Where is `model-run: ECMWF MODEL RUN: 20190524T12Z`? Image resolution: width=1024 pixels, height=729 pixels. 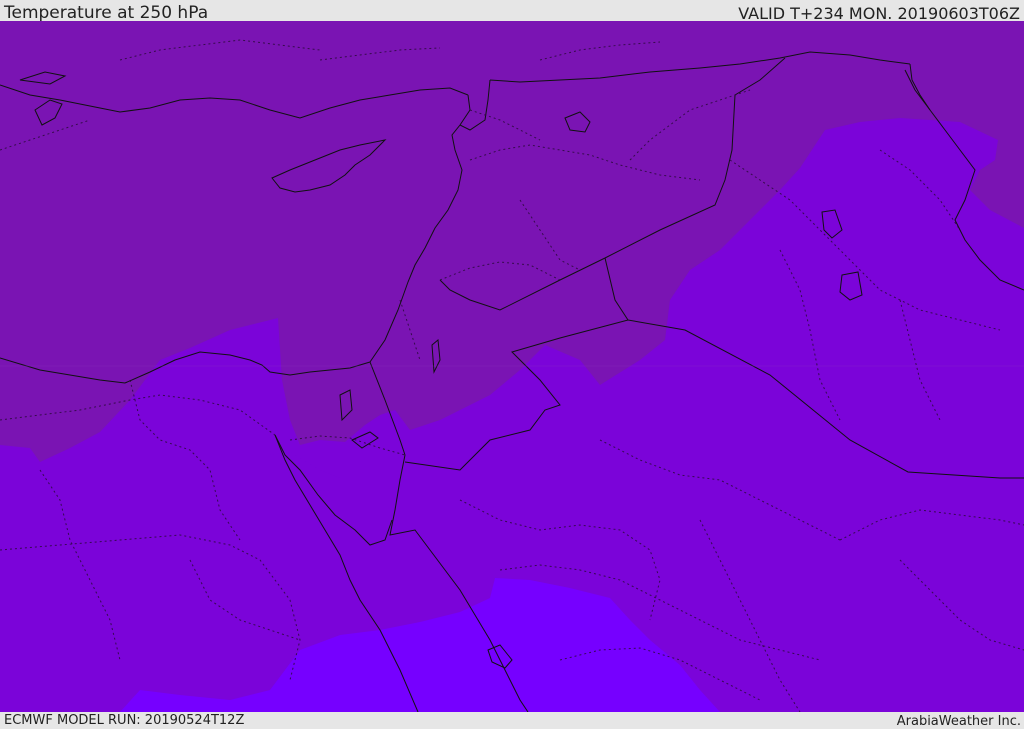 model-run: ECMWF MODEL RUN: 20190524T12Z is located at coordinates (124, 720).